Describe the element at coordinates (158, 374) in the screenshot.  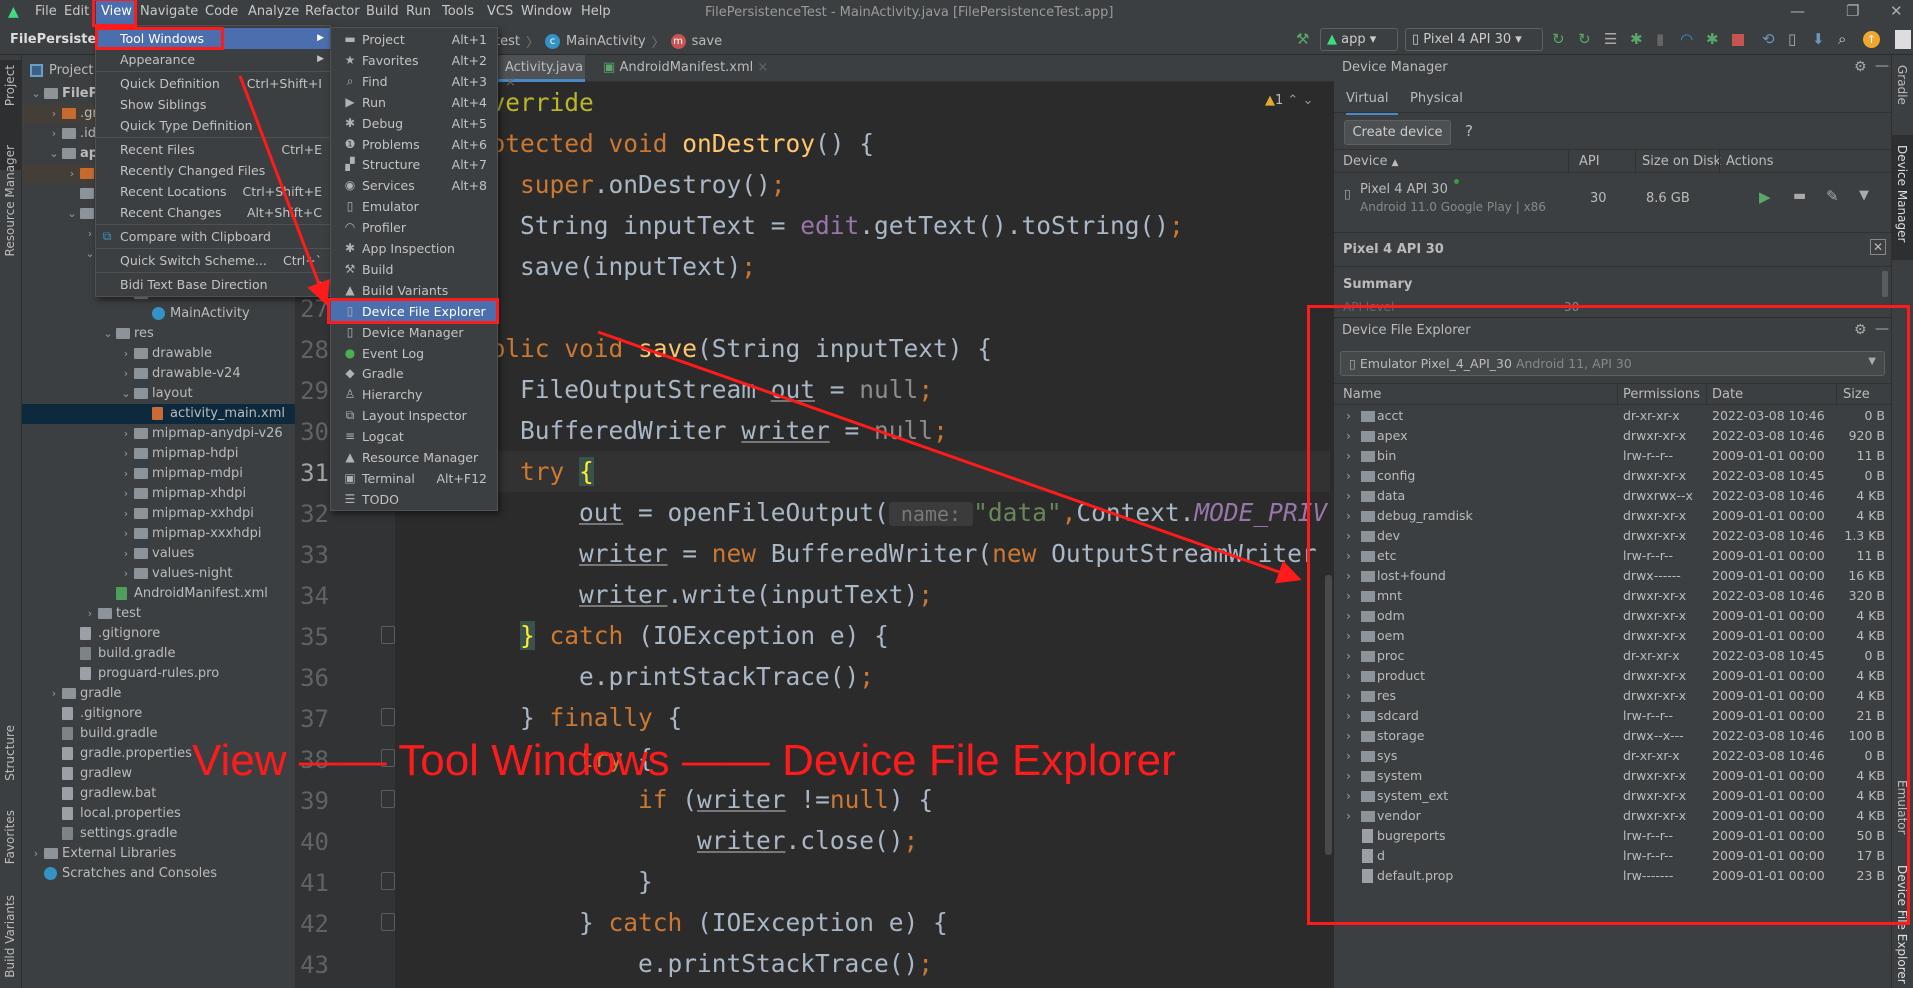
I see `tree-item: › drawable-v24` at that location.